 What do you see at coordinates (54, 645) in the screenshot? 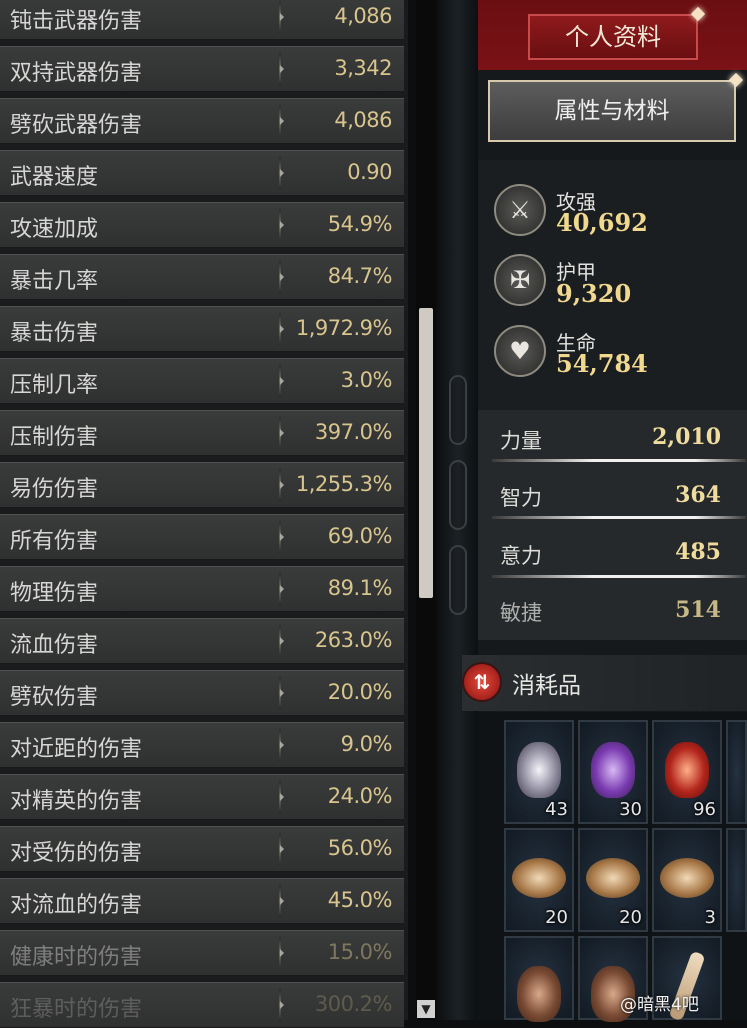
I see `stat-label: 流血伤害` at bounding box center [54, 645].